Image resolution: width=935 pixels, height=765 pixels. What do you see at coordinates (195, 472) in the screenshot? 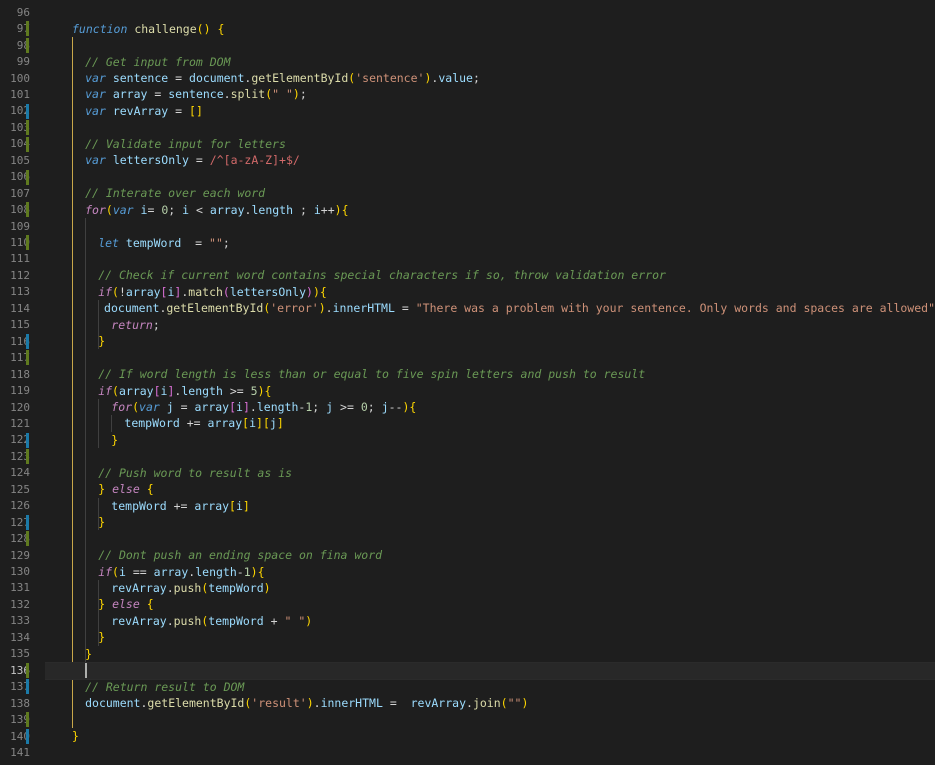
I see `code-text: // Push word to result as is` at bounding box center [195, 472].